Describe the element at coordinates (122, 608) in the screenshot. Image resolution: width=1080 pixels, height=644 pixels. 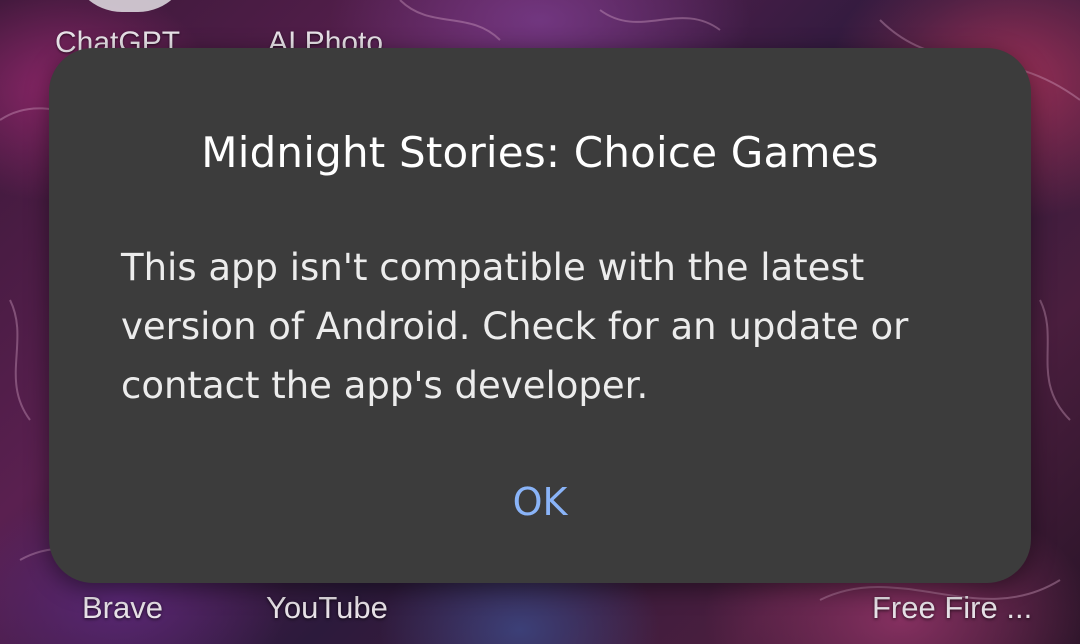
I see `home-app-label-brave: Brave` at that location.